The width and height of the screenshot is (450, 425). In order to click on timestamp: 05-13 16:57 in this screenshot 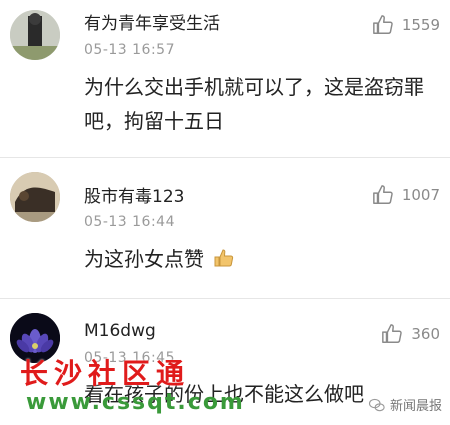, I will do `click(129, 50)`.